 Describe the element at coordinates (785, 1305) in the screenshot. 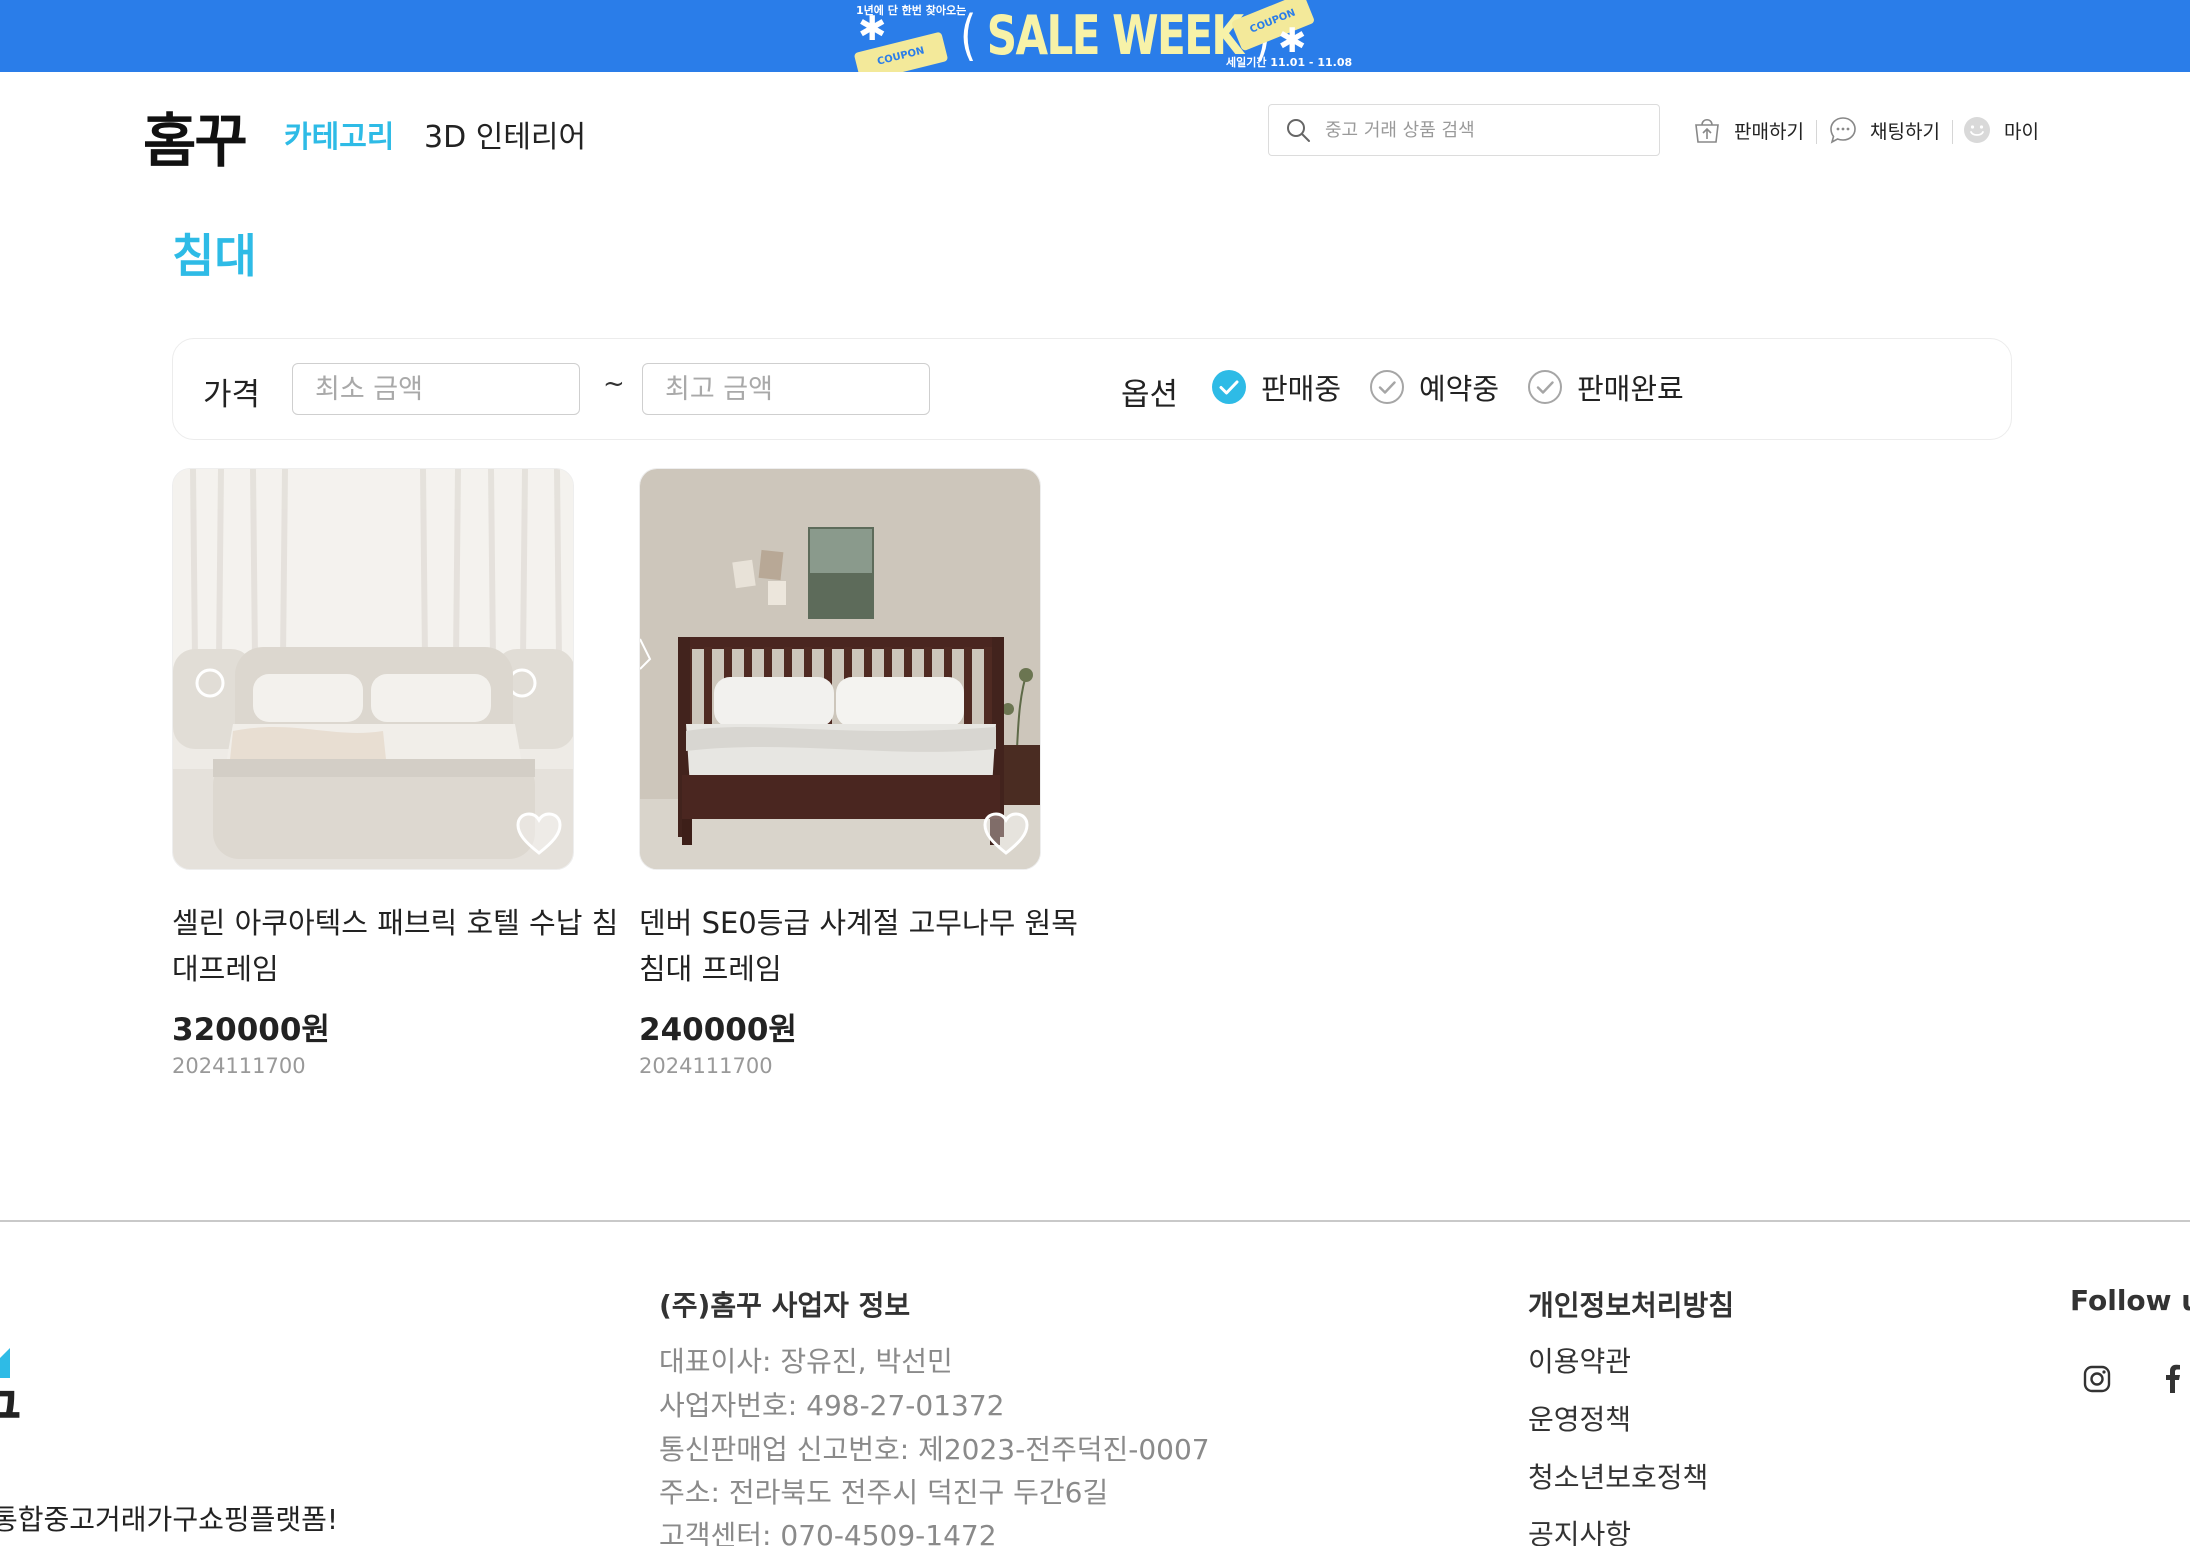

I see `company-info-title: (주)홈꾸 사업자 정보` at that location.